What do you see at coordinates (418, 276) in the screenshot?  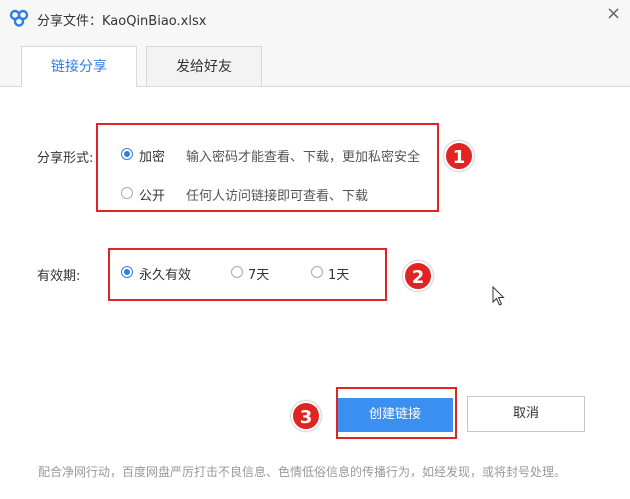 I see `annotation-badge-2: 2` at bounding box center [418, 276].